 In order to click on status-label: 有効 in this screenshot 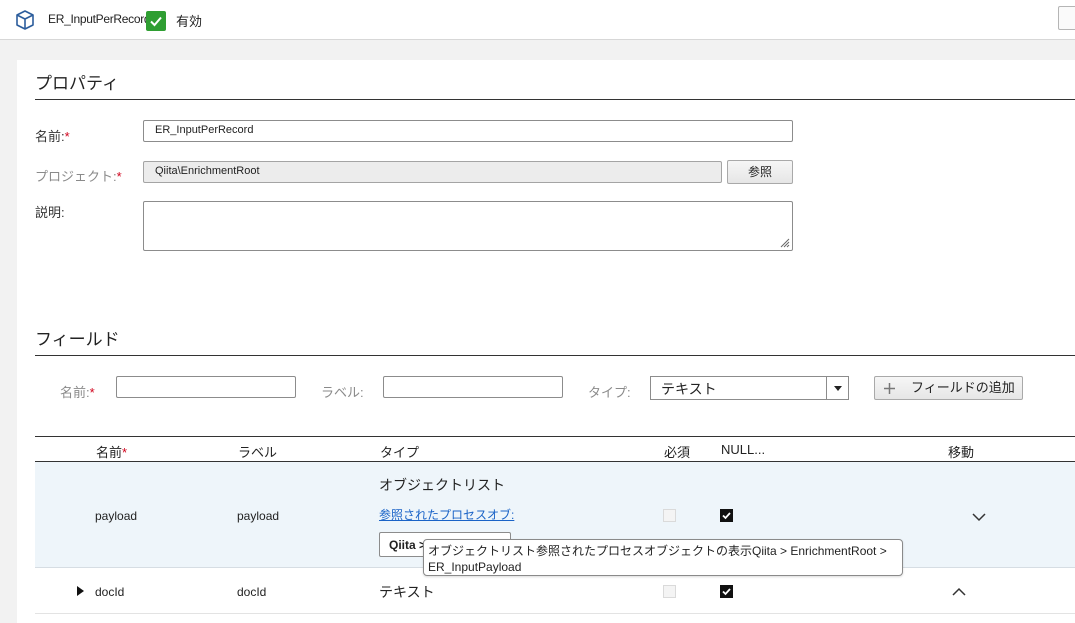, I will do `click(189, 21)`.